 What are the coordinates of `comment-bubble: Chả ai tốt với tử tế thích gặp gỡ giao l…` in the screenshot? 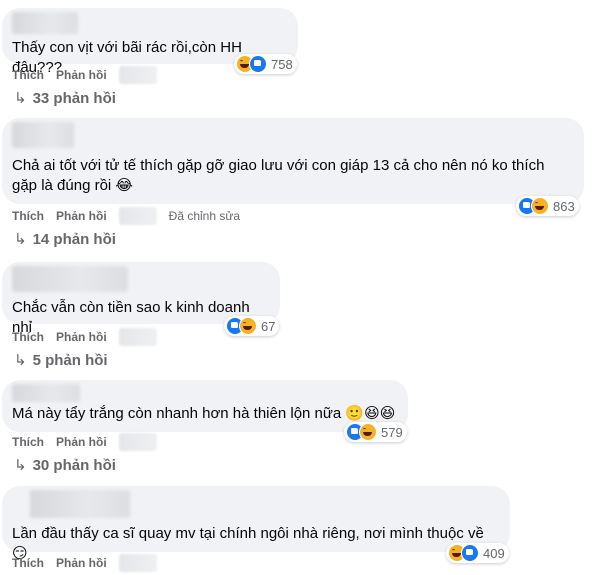 It's located at (293, 161).